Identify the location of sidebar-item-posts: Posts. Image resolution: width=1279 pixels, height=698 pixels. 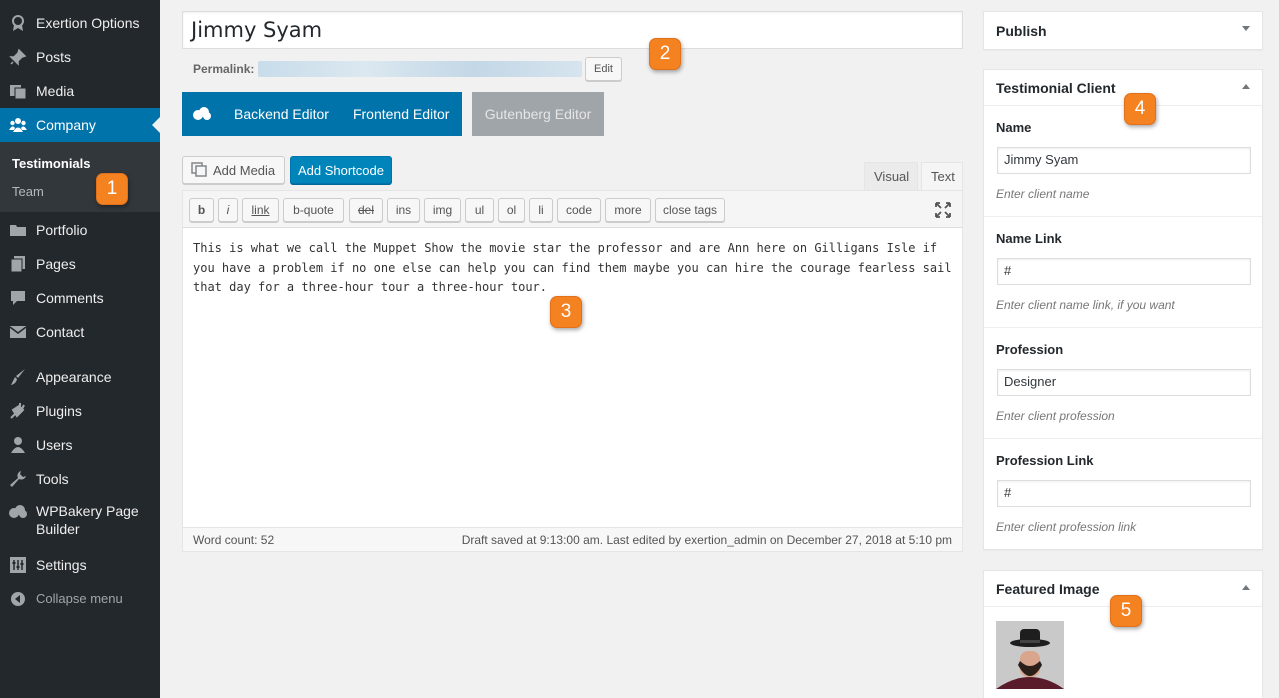
(80, 57).